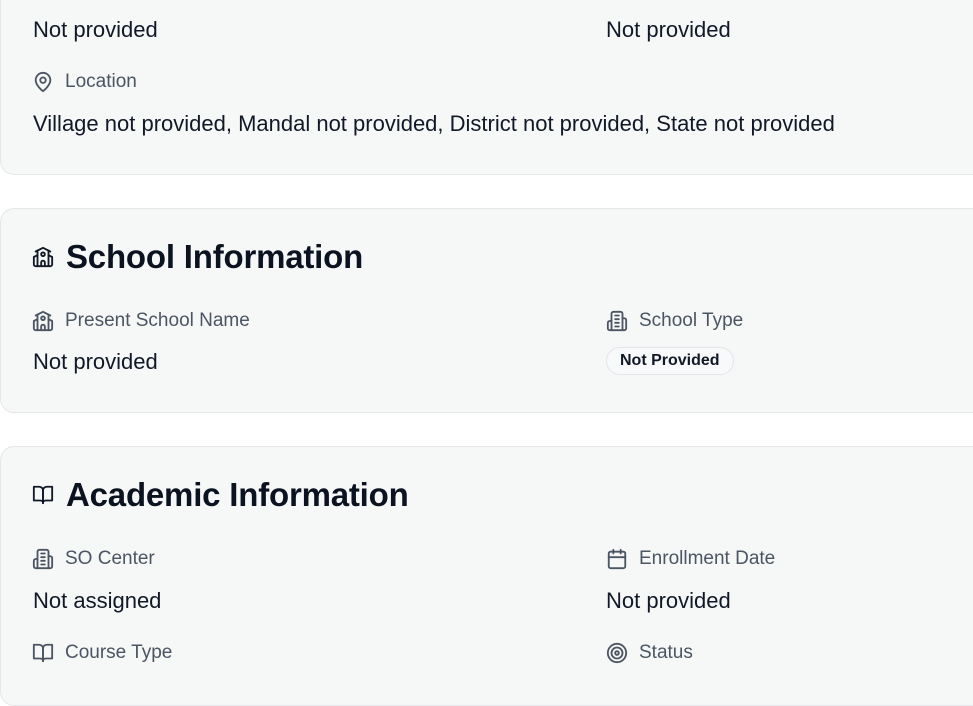 The image size is (973, 706). I want to click on location-label-text: Location, so click(101, 81).